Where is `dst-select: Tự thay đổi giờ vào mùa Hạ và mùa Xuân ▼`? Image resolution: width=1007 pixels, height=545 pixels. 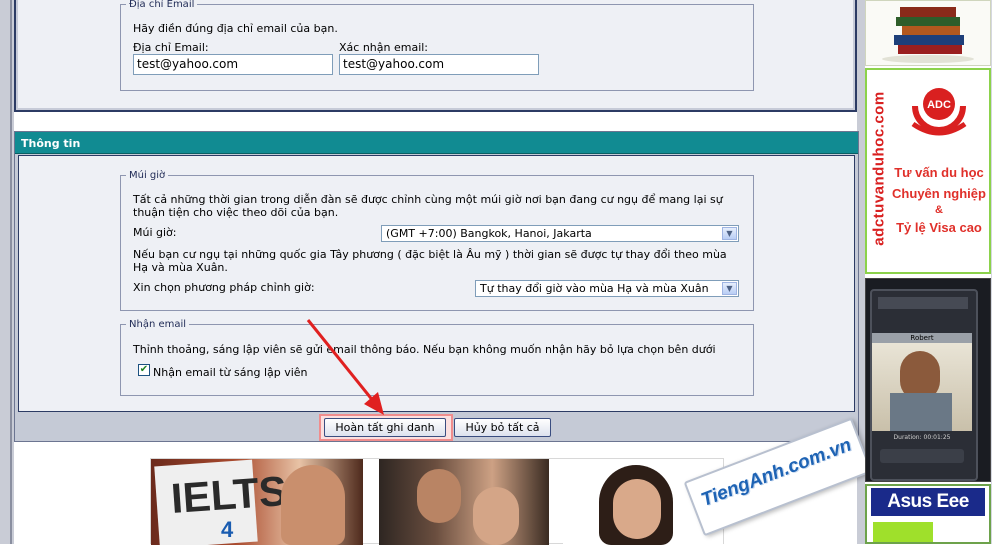
dst-select: Tự thay đổi giờ vào mùa Hạ và mùa Xuân ▼ is located at coordinates (607, 288).